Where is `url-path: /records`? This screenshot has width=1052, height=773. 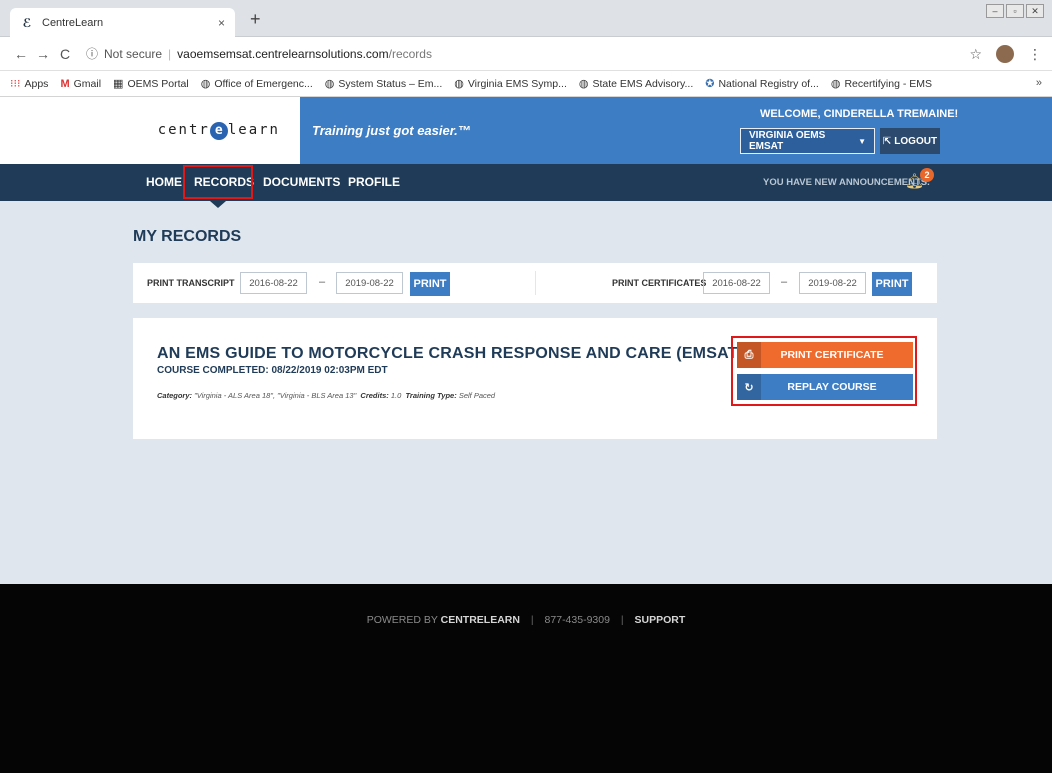 url-path: /records is located at coordinates (410, 53).